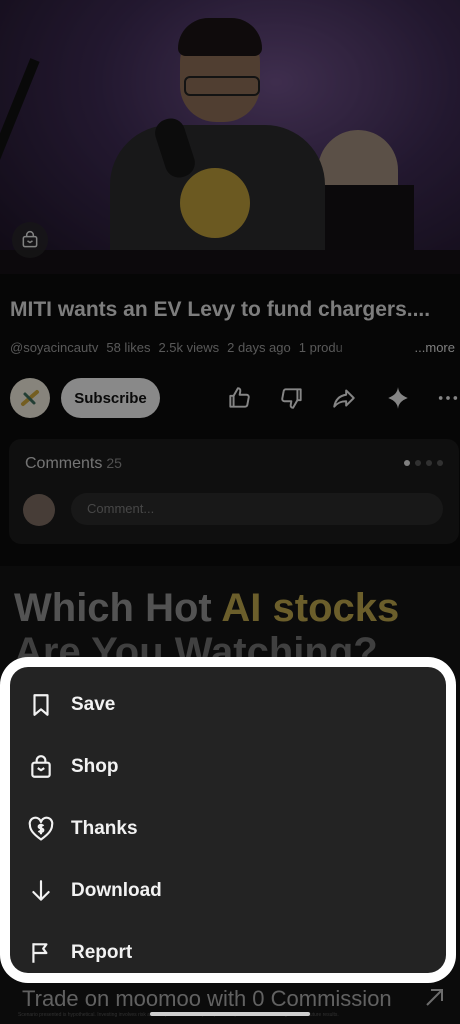 Image resolution: width=460 pixels, height=1024 pixels. I want to click on home-indicator, so click(230, 1014).